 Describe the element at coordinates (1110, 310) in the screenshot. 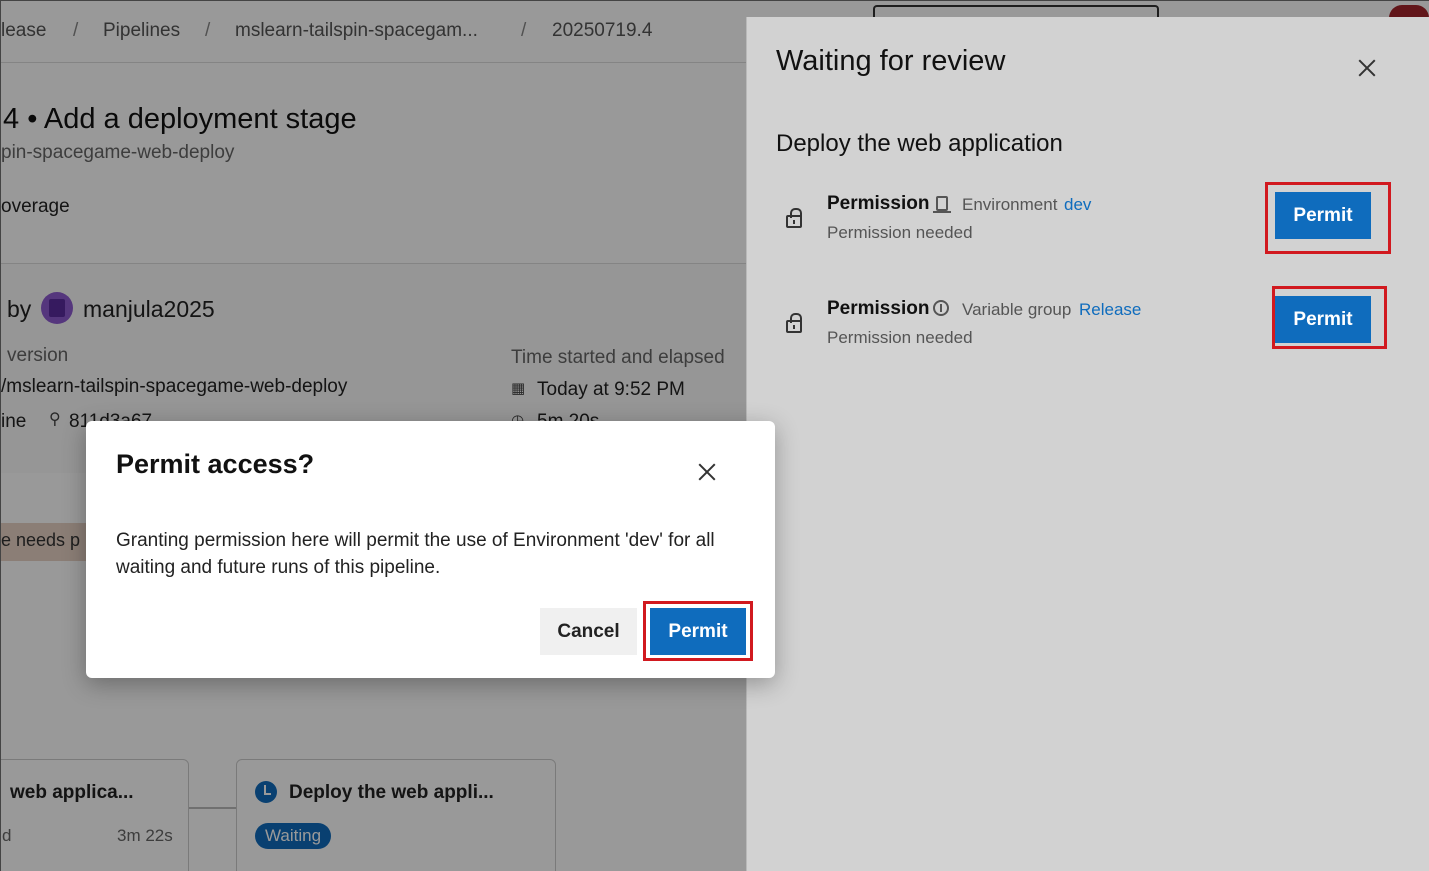

I see `resource-link-release: Release` at that location.